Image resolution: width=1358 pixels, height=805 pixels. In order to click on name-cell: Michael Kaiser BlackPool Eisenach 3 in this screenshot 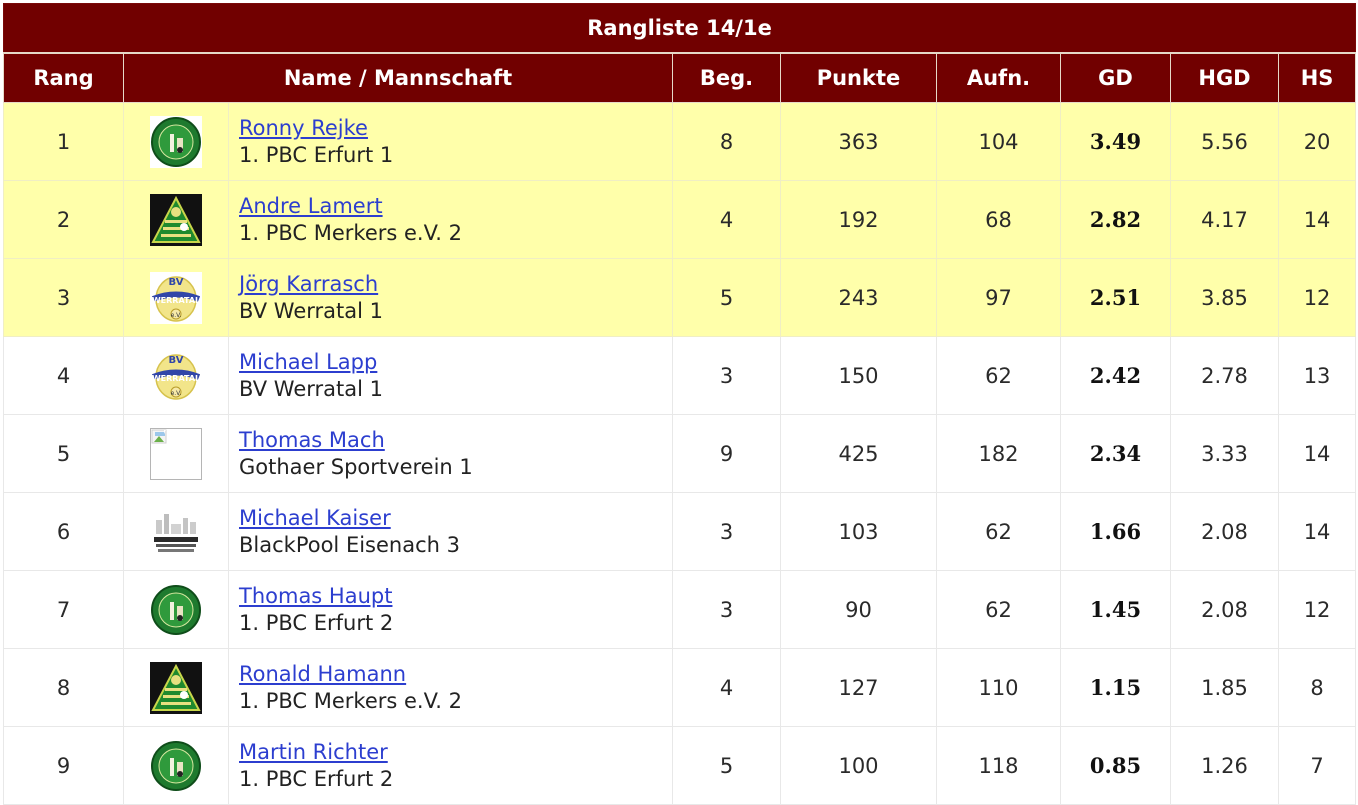, I will do `click(450, 531)`.